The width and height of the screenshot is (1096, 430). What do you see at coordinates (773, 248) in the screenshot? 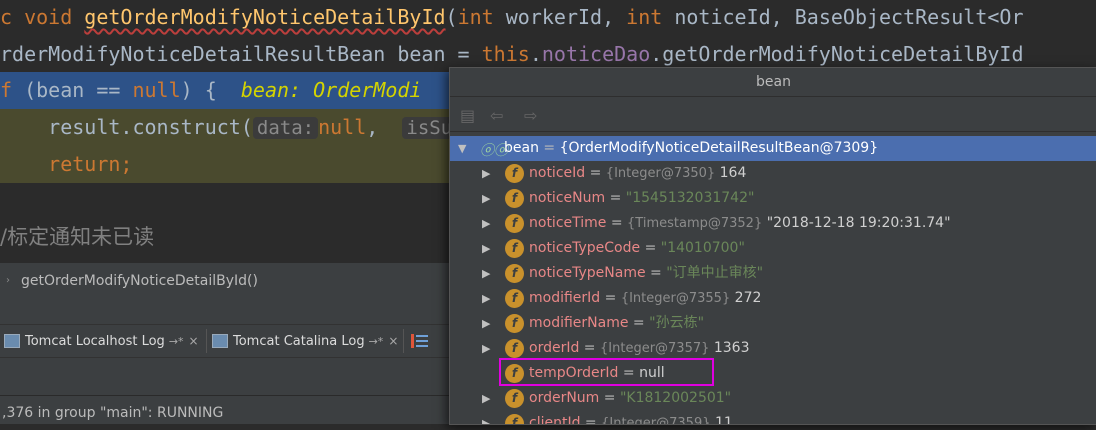
I see `tree-row-field: ▶ f noticeTypeCode = "14010700"` at bounding box center [773, 248].